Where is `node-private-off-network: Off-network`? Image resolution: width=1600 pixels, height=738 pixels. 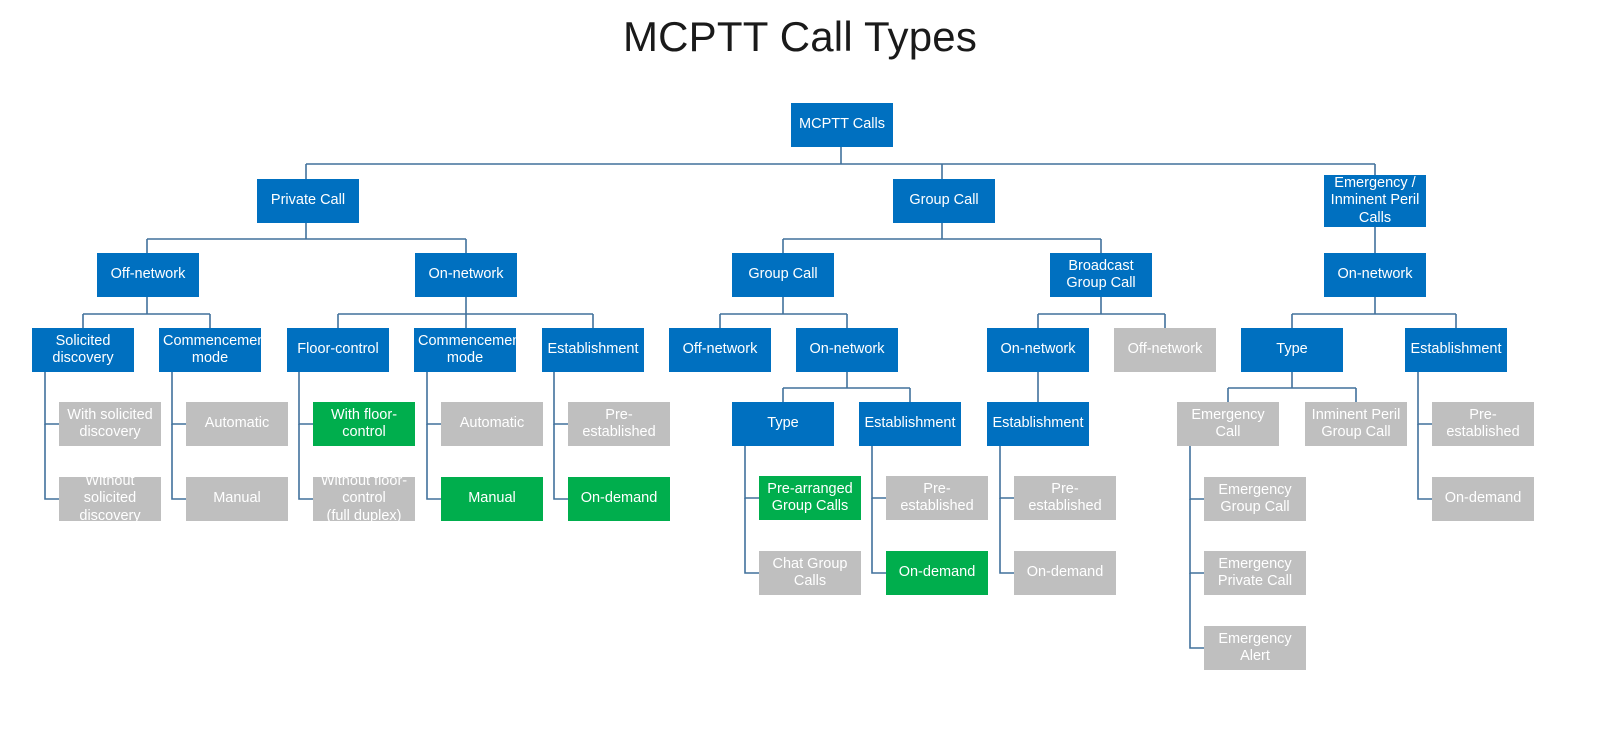
node-private-off-network: Off-network is located at coordinates (148, 275).